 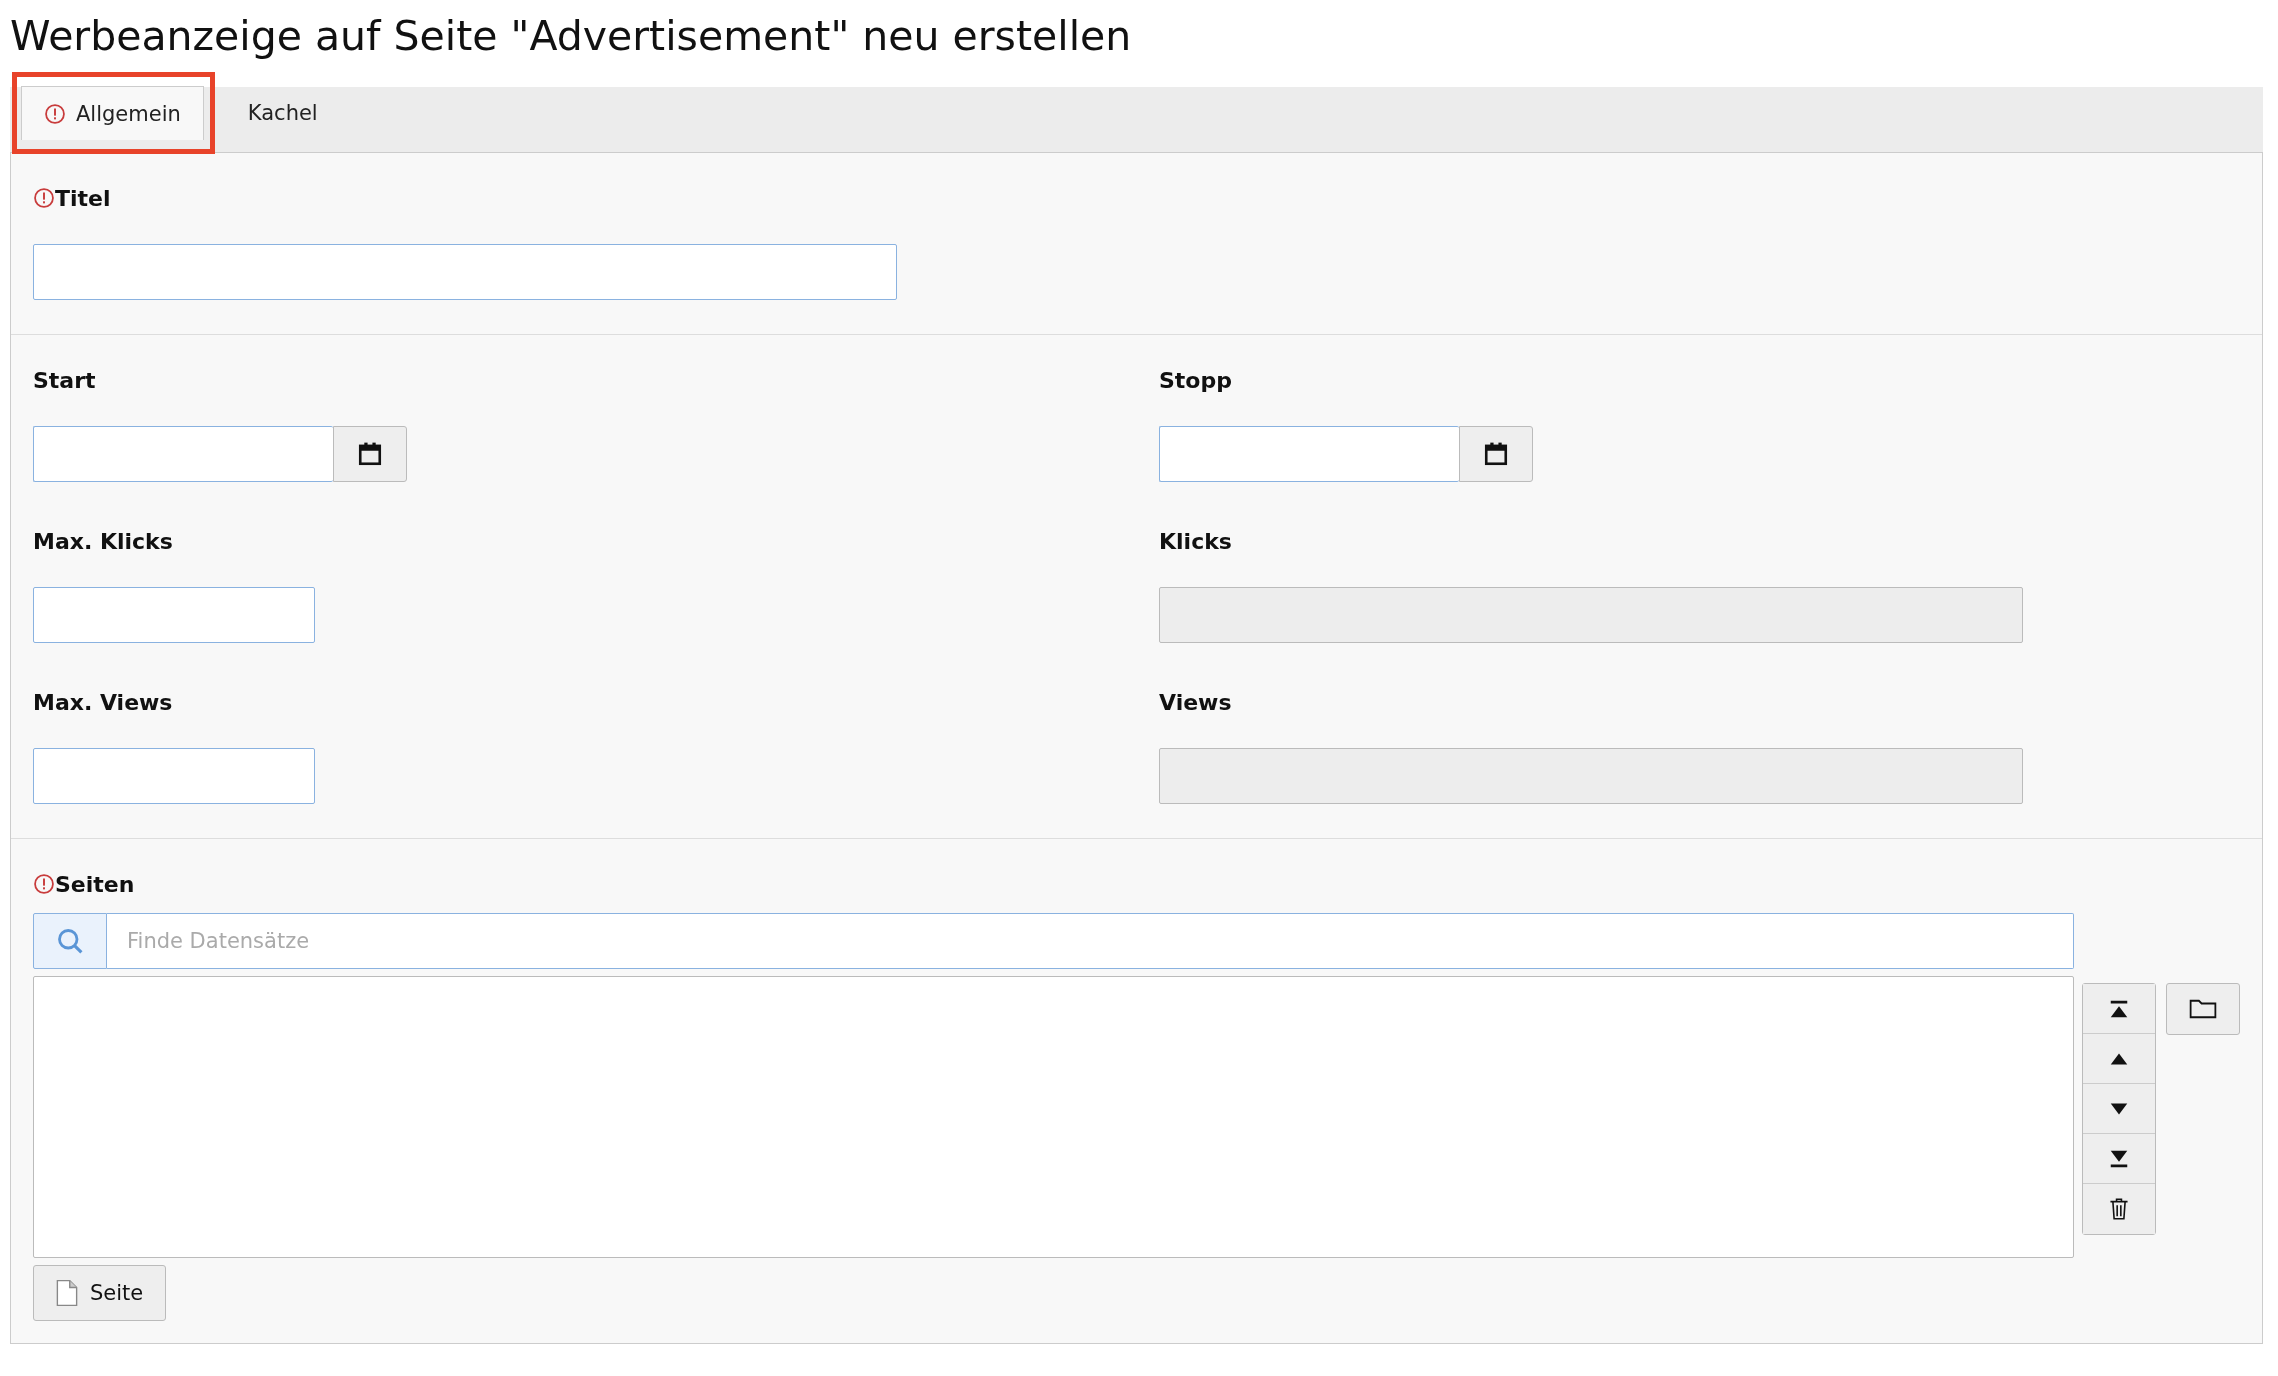 I want to click on search-input: Finde Datensätze, so click(x=1090, y=941).